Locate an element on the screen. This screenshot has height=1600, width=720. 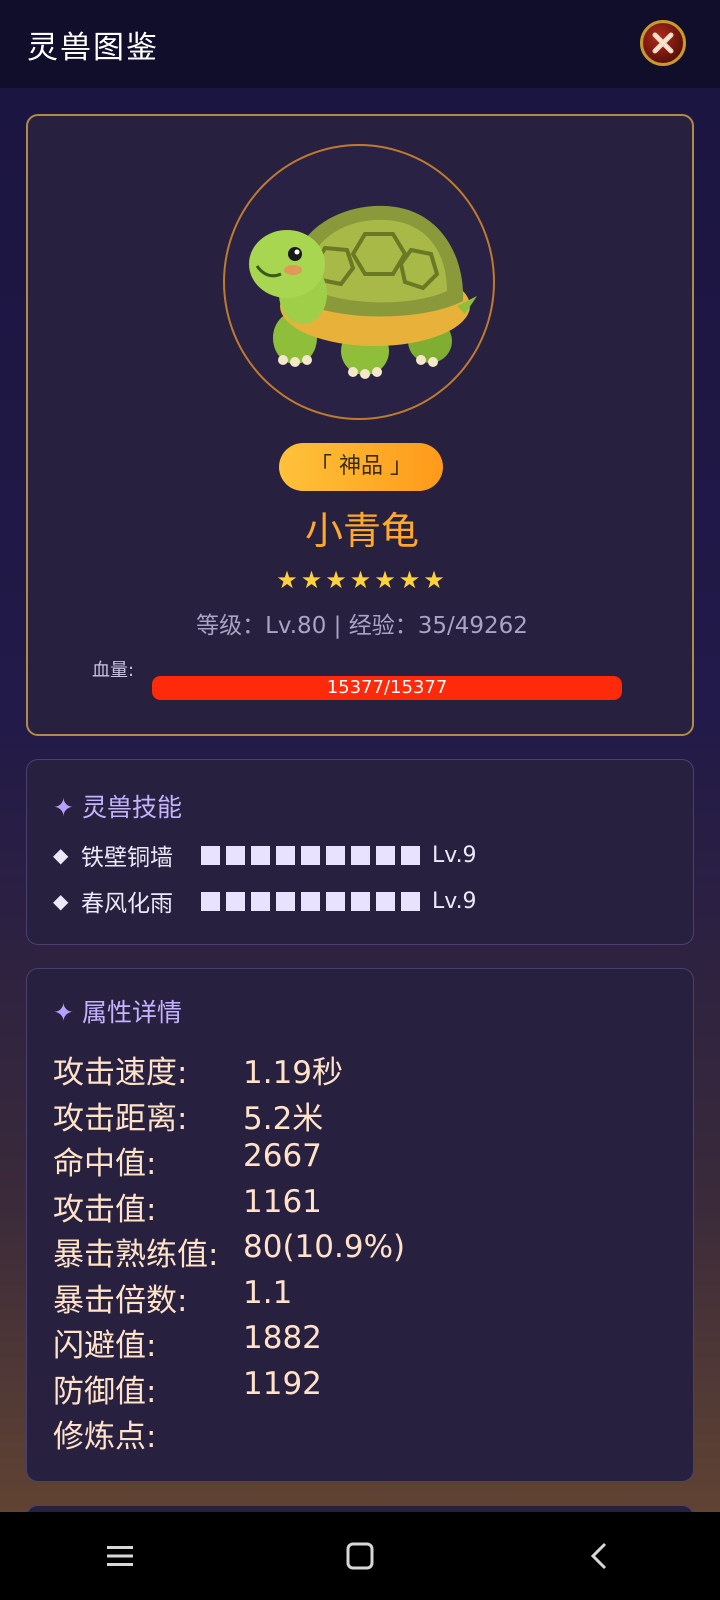
attribute-value: 1192 is located at coordinates (282, 1384).